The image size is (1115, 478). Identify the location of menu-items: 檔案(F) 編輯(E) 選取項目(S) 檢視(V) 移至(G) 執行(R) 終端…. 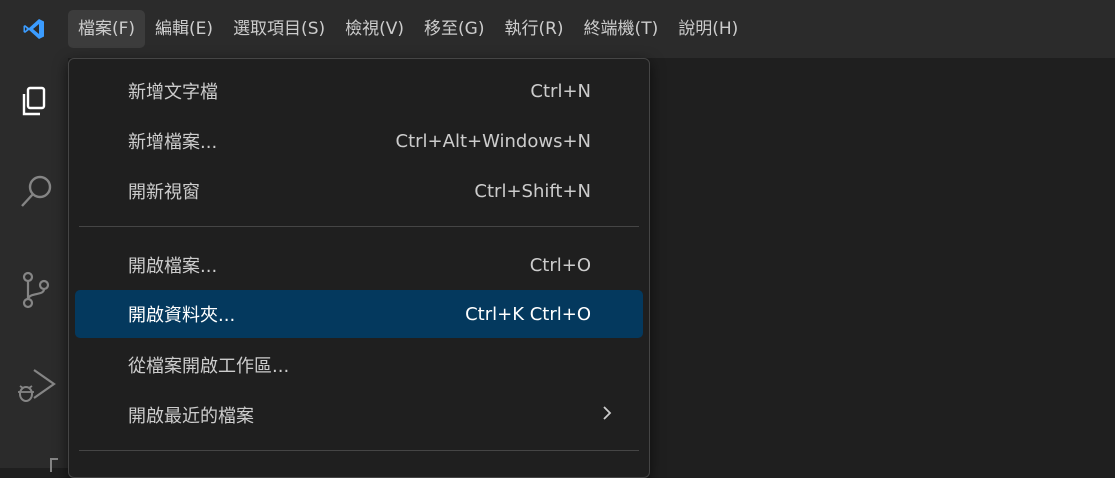
(408, 29).